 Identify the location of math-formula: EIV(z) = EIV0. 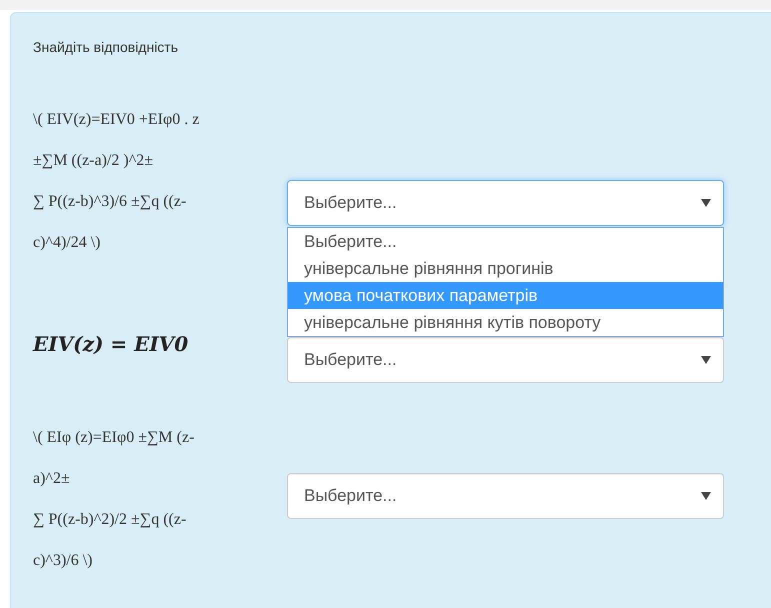
(111, 344).